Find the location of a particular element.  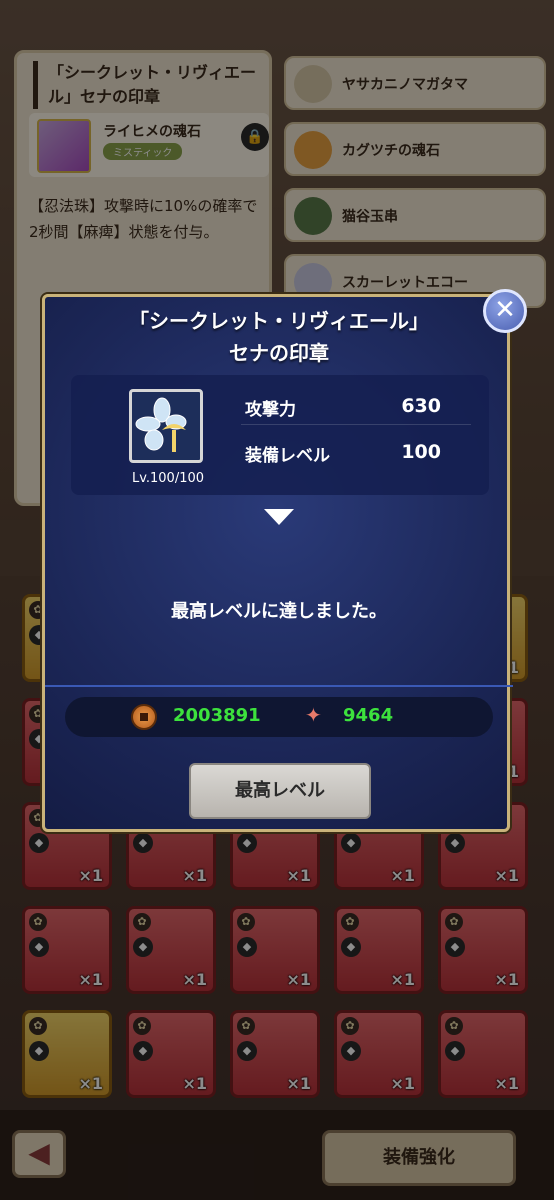

divider is located at coordinates (279, 686).